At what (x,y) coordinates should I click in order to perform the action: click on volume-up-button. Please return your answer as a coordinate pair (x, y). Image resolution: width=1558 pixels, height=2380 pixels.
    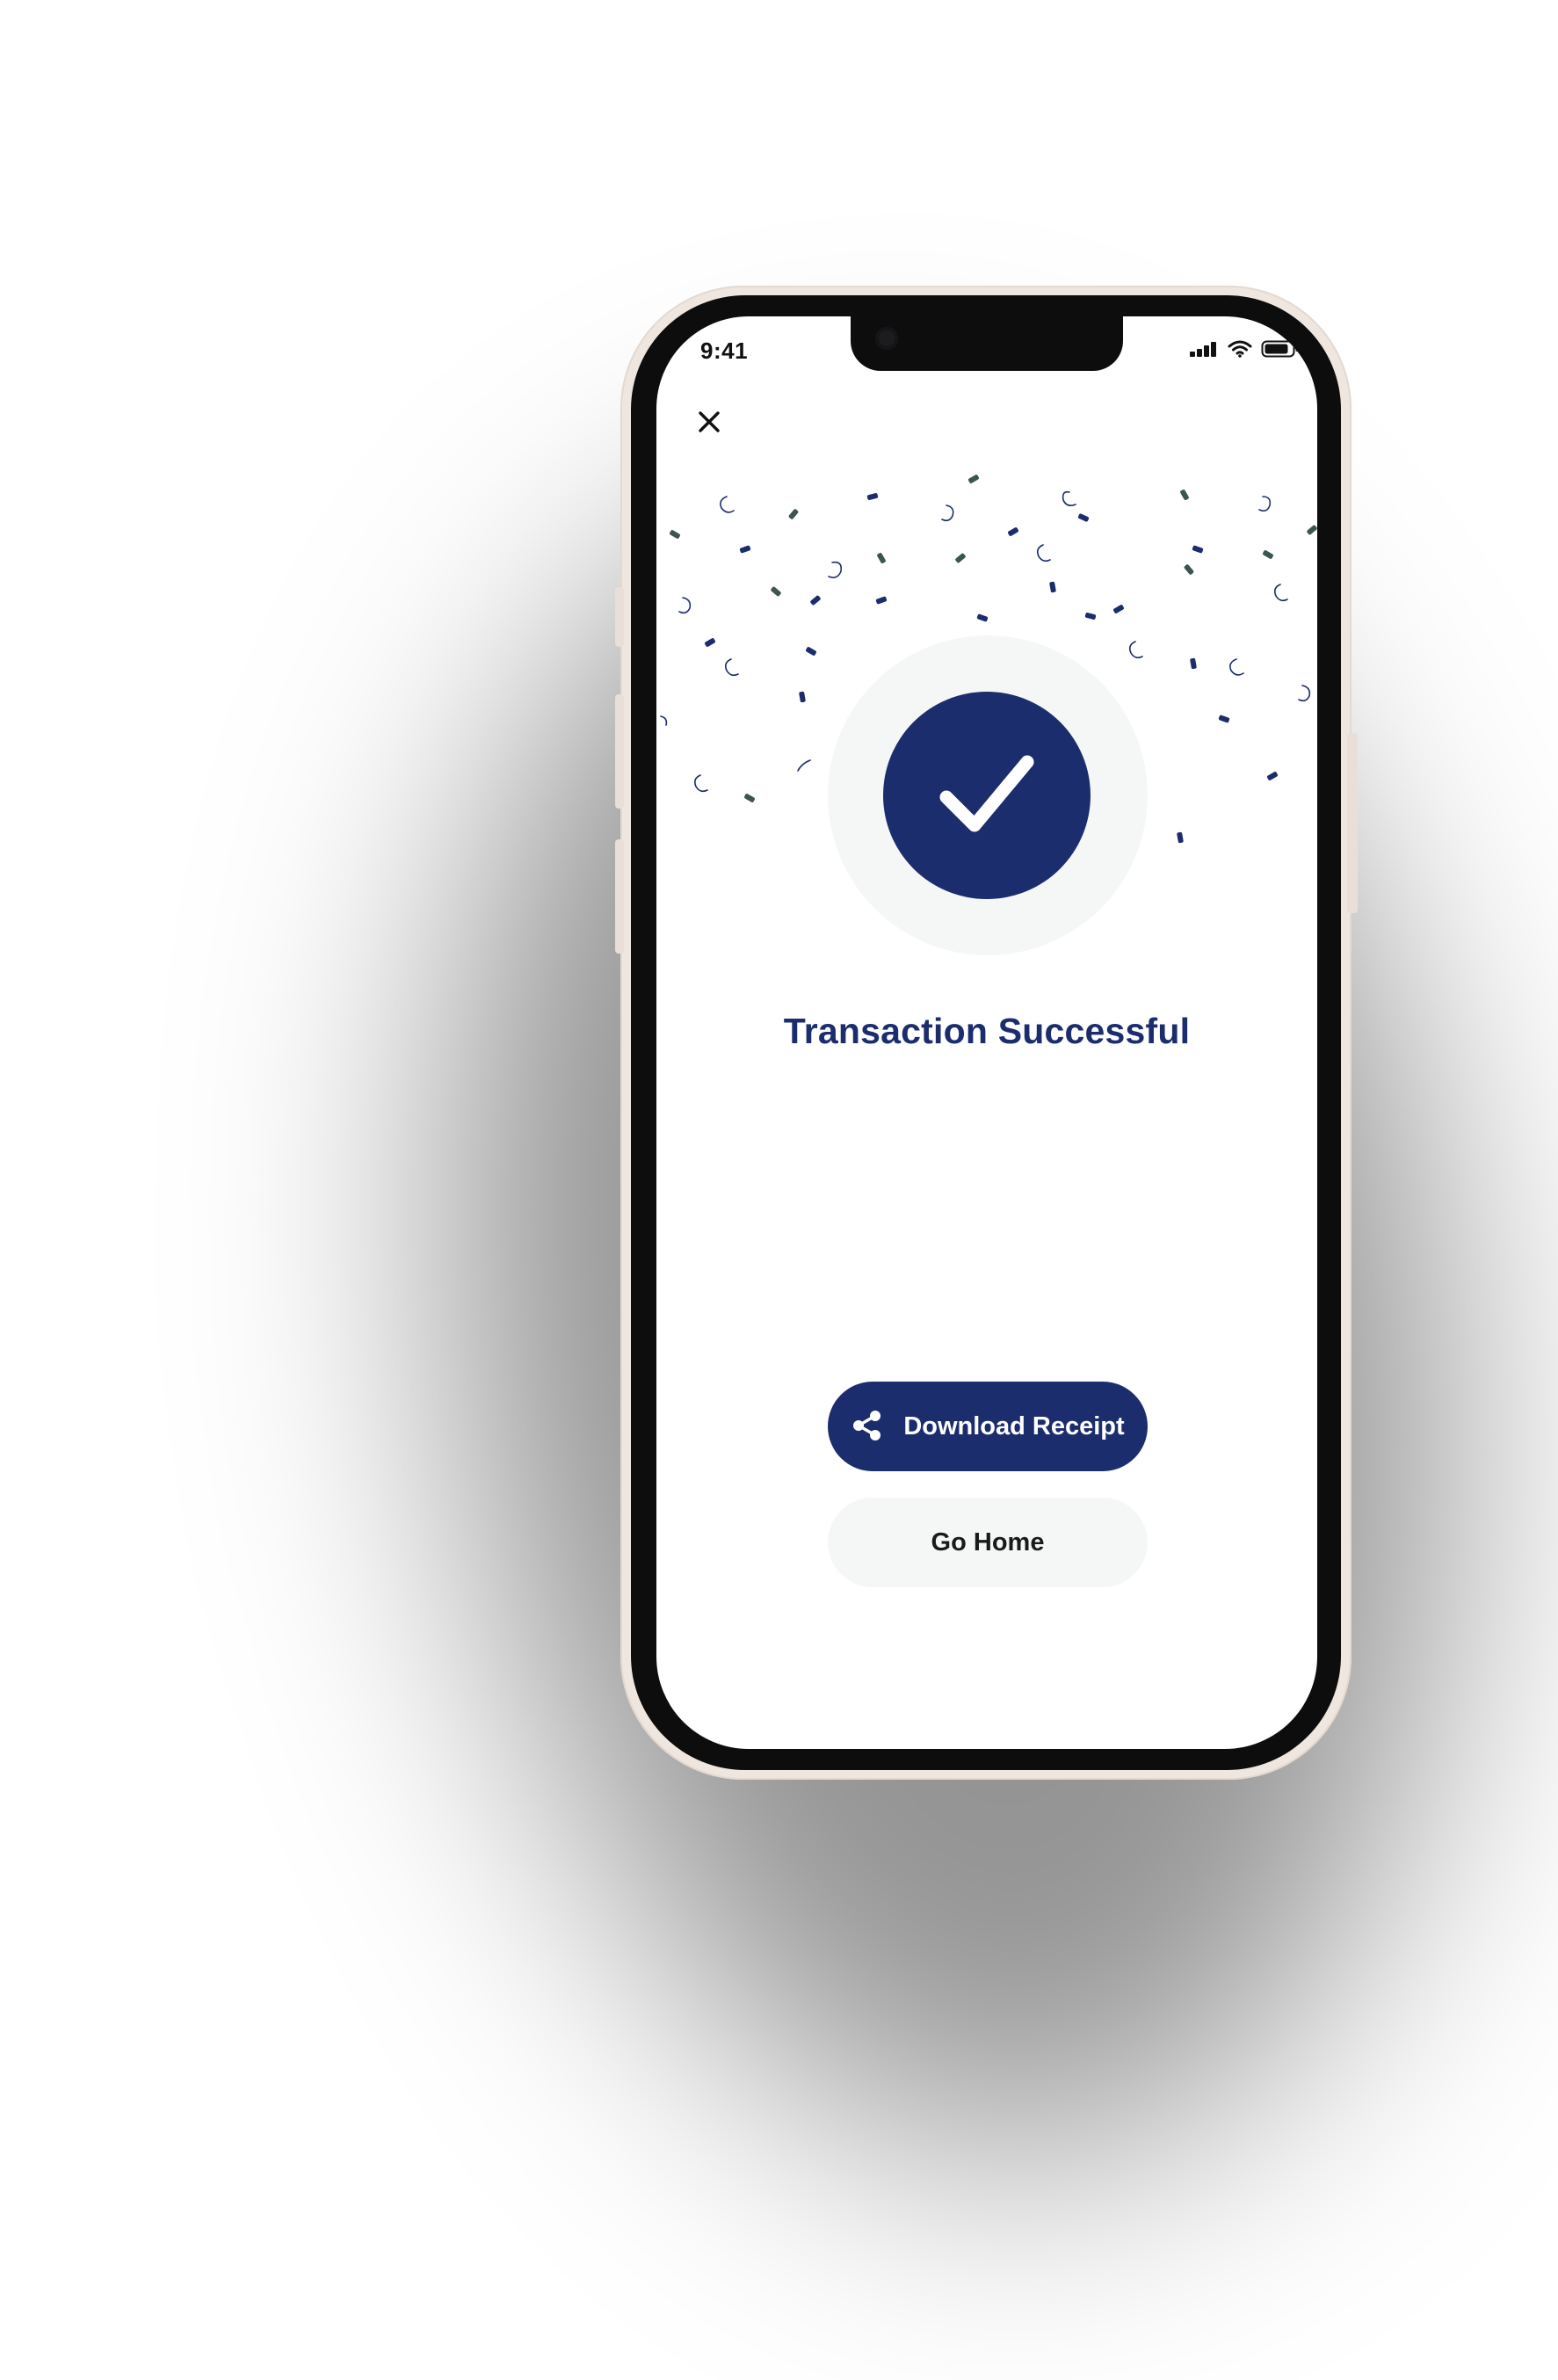
    Looking at the image, I should click on (620, 751).